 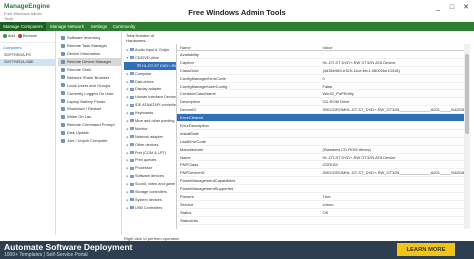 What do you see at coordinates (320, 63) in the screenshot?
I see `table-row: Caption HL-DT-ST DVD+-RW GT32N ATA Device` at bounding box center [320, 63].